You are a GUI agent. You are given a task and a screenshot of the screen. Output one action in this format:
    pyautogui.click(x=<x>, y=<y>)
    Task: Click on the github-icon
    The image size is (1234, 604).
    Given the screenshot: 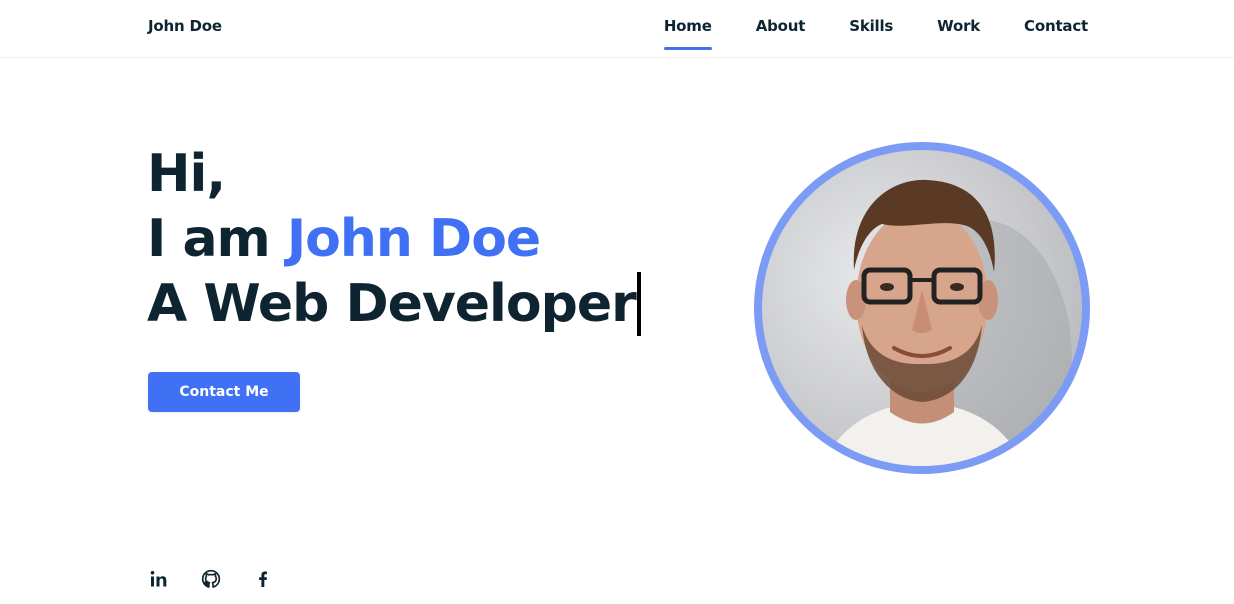 What is the action you would take?
    pyautogui.click(x=211, y=579)
    